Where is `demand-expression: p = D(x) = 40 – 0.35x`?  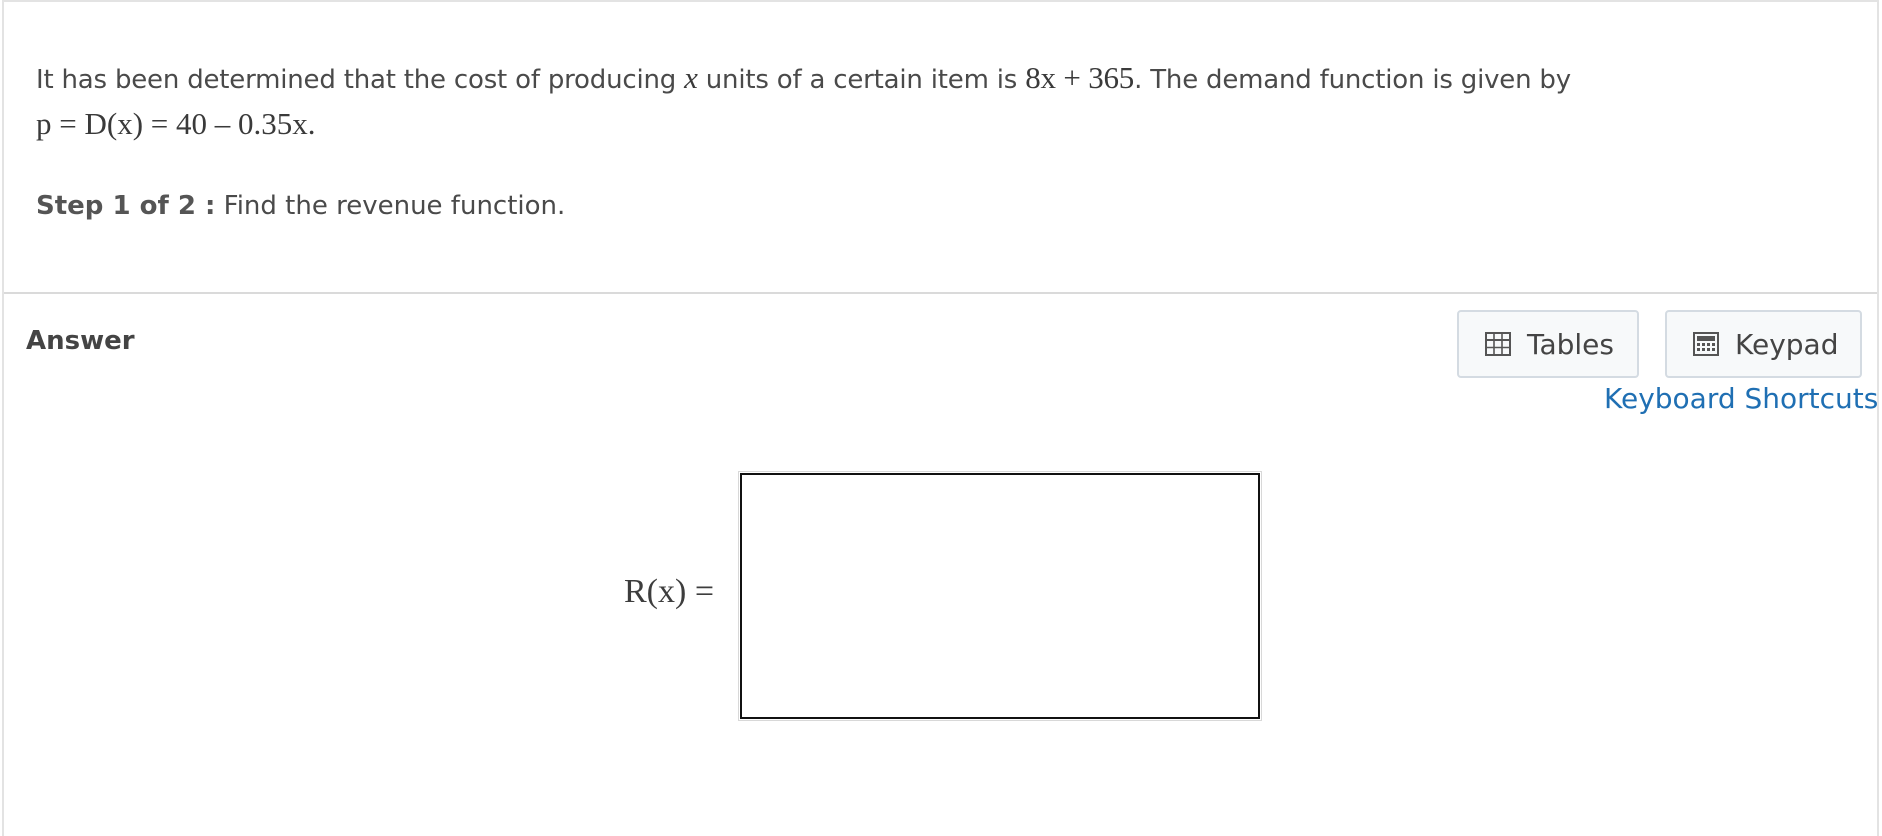 demand-expression: p = D(x) = 40 – 0.35x is located at coordinates (172, 123).